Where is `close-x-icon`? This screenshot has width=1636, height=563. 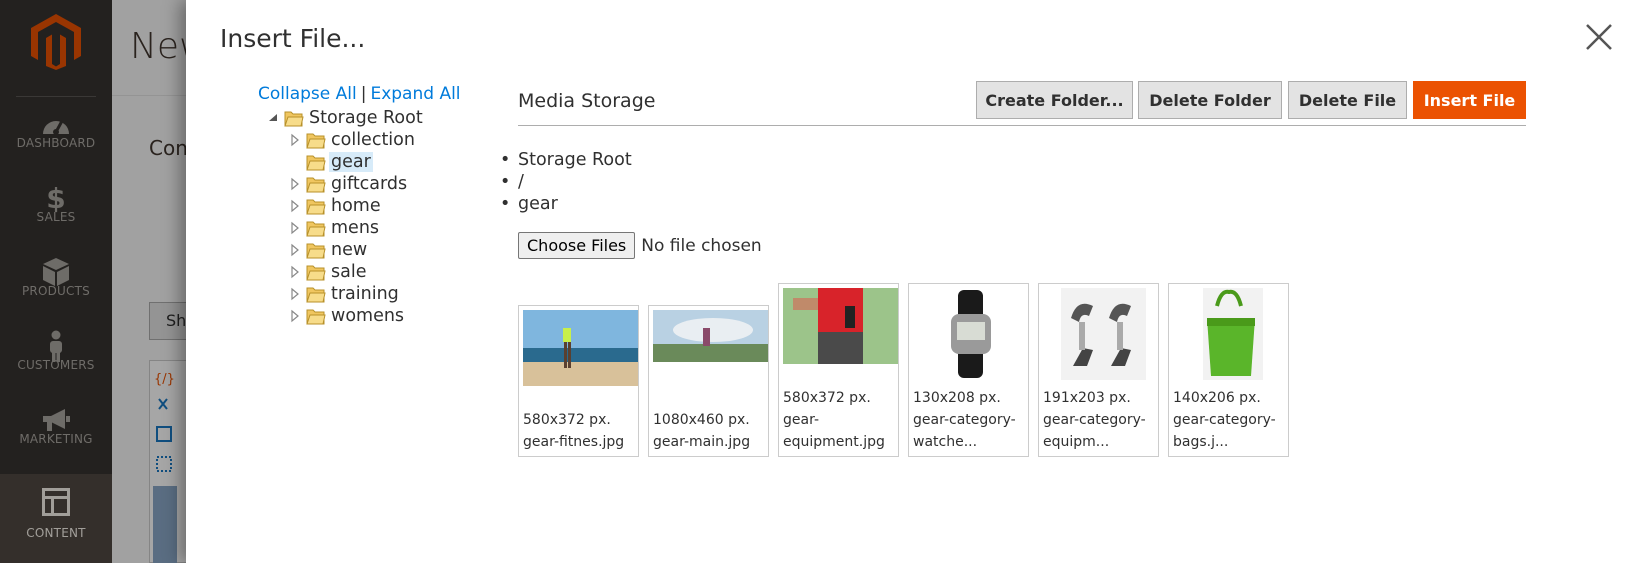
close-x-icon is located at coordinates (1599, 37).